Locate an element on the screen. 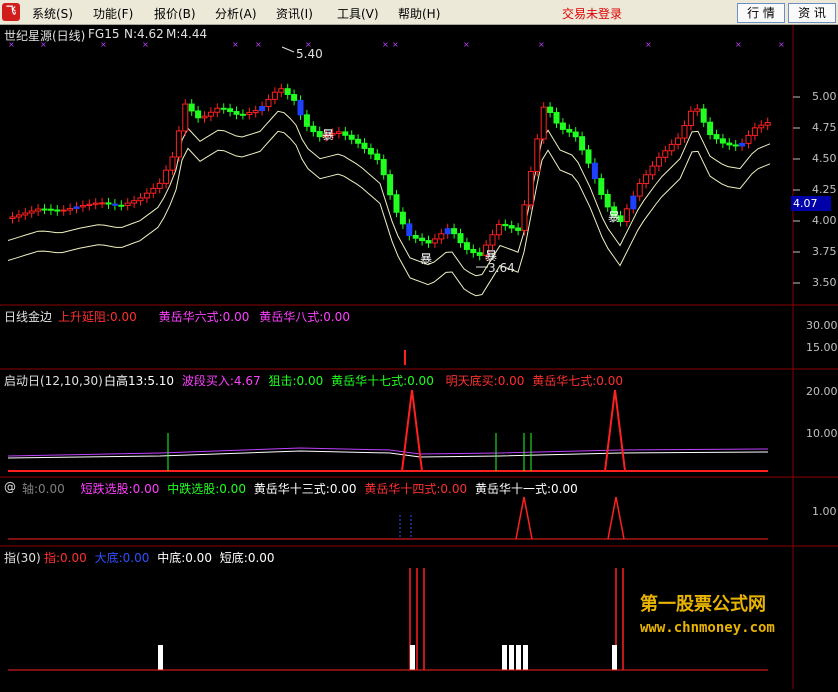 The image size is (838, 692). menu-help: 帮助(H) is located at coordinates (419, 13).